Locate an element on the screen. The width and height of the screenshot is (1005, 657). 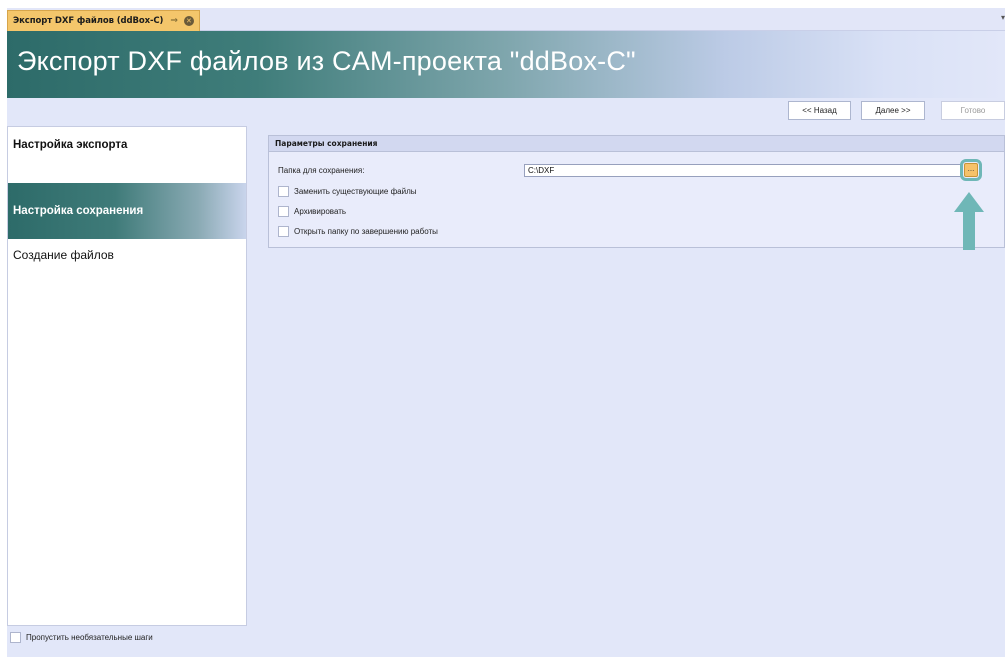
open-folder-option: Открыть папку по завершению работы is located at coordinates (358, 231).